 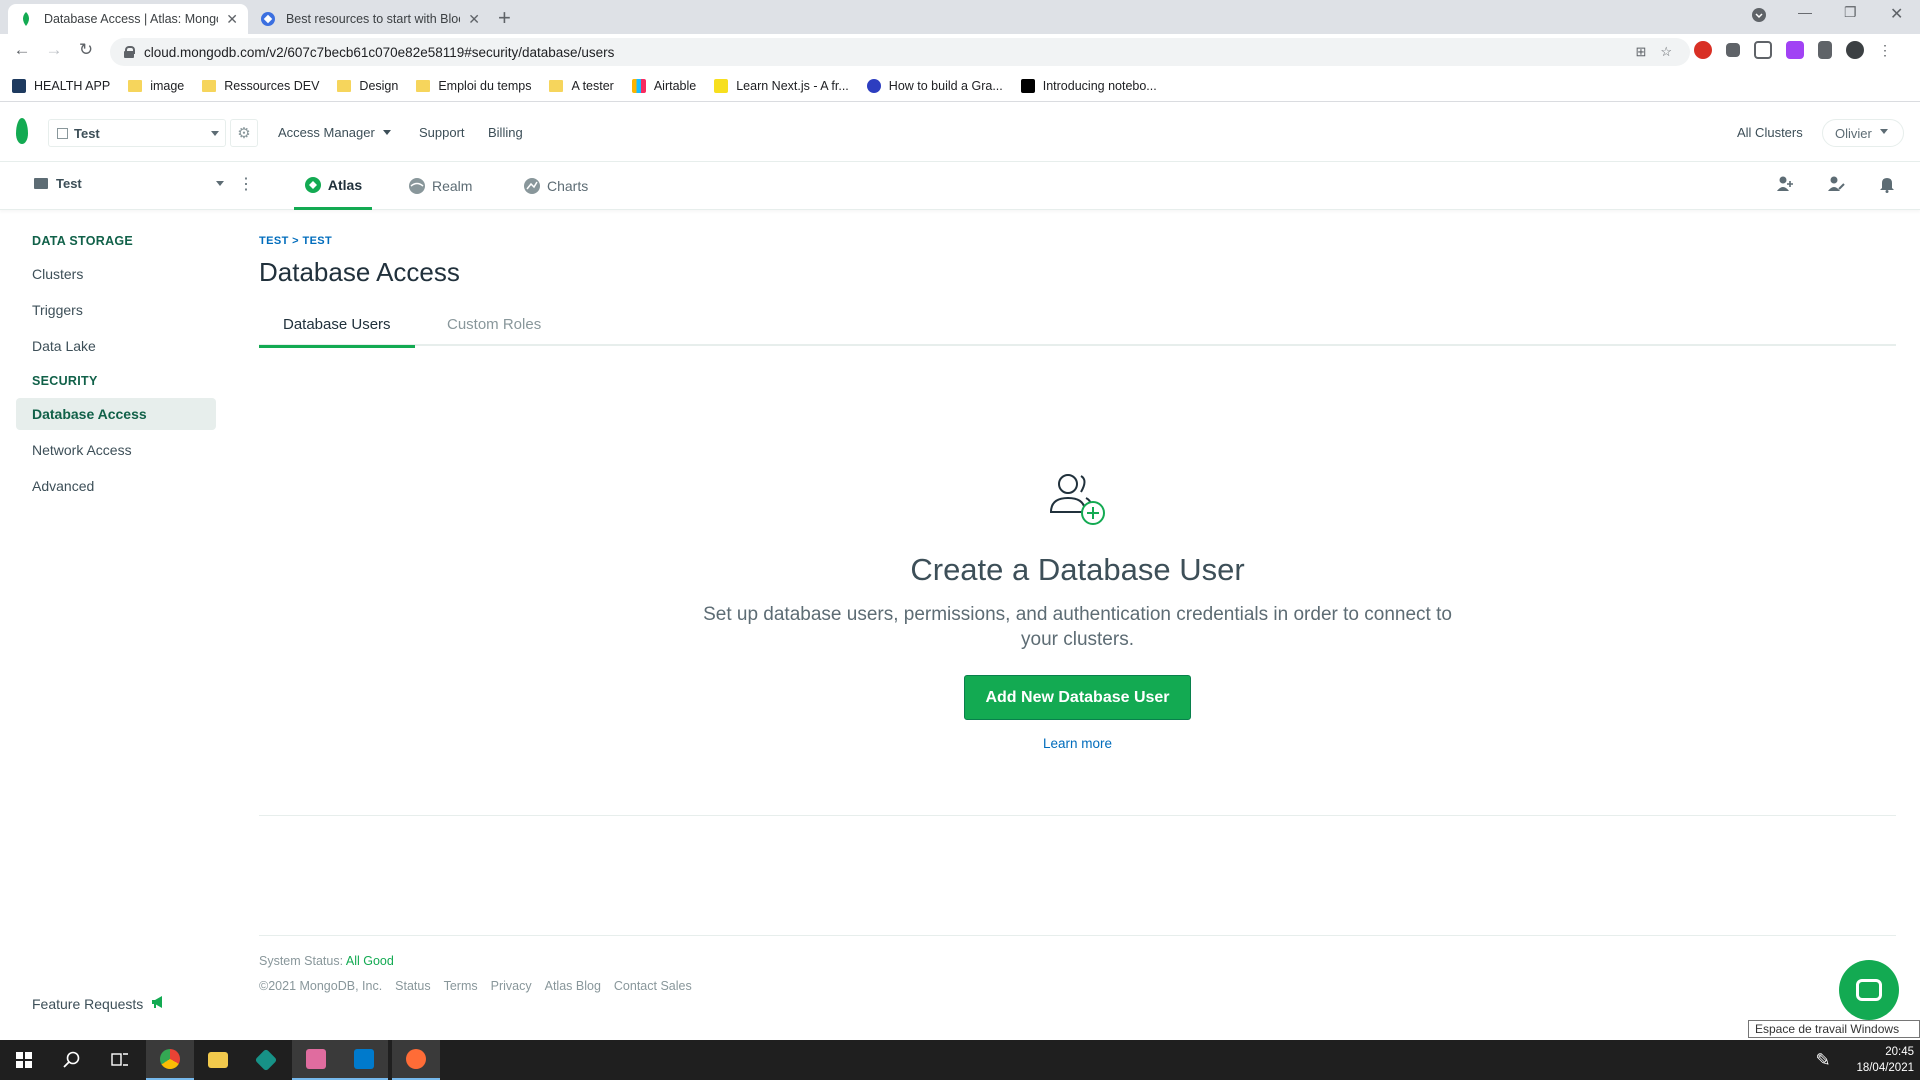 I want to click on sidebar-item-triggers: Triggers, so click(x=116, y=310).